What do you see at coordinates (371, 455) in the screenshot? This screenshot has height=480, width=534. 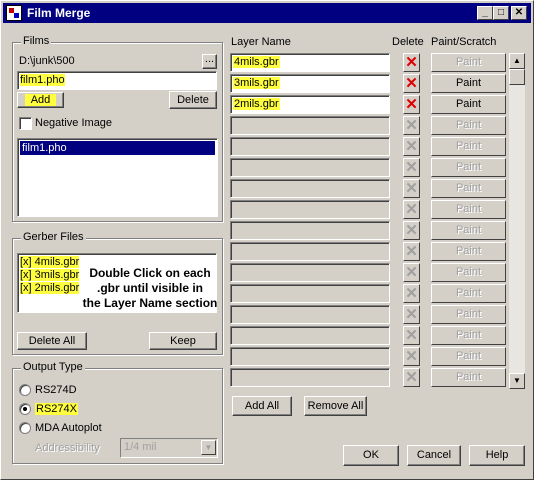 I see `ok-button: OK` at bounding box center [371, 455].